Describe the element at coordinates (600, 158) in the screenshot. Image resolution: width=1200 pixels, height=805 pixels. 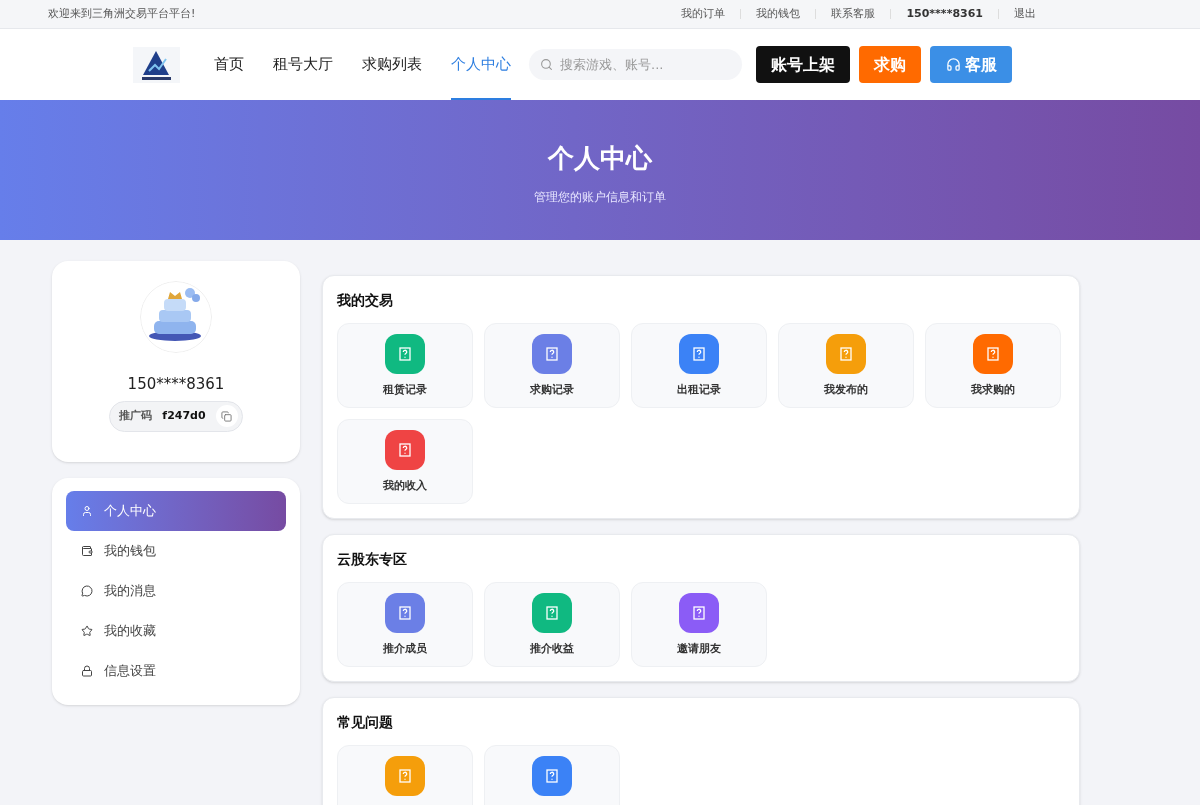
I see `hero-title: 个人中心` at that location.